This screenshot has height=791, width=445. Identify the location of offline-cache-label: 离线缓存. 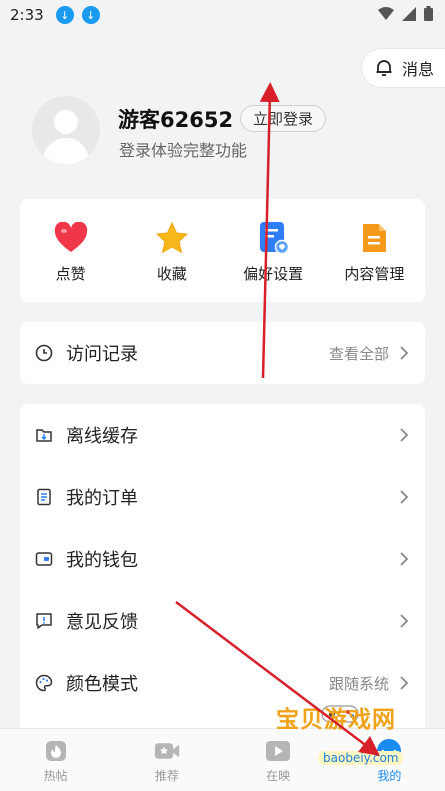
(102, 436).